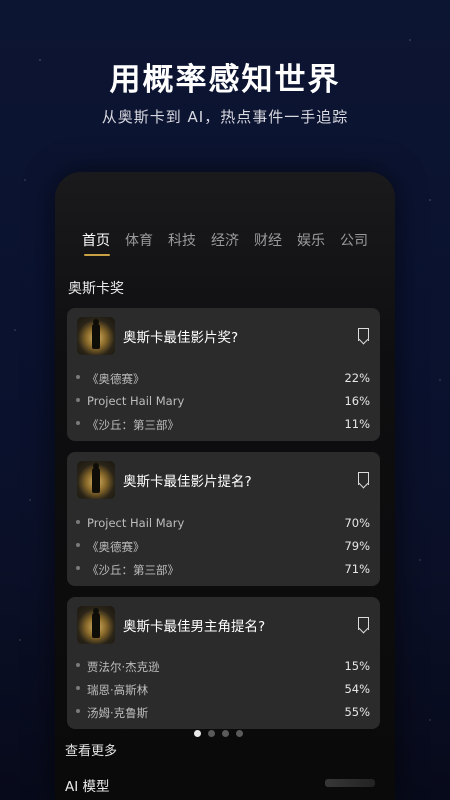 The image size is (450, 800). I want to click on option-label: 贾法尔·杰克逊, so click(123, 667).